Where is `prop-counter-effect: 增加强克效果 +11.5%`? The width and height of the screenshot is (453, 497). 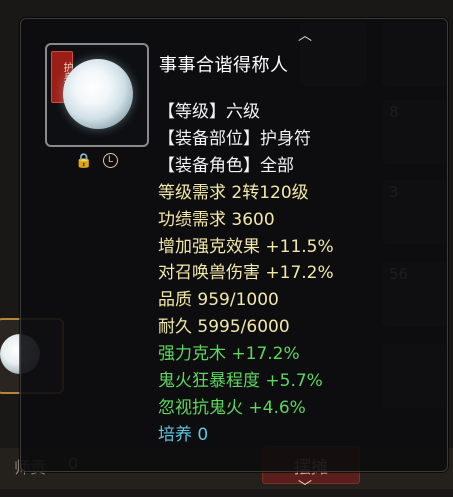
prop-counter-effect: 增加强克效果 +11.5% is located at coordinates (246, 246).